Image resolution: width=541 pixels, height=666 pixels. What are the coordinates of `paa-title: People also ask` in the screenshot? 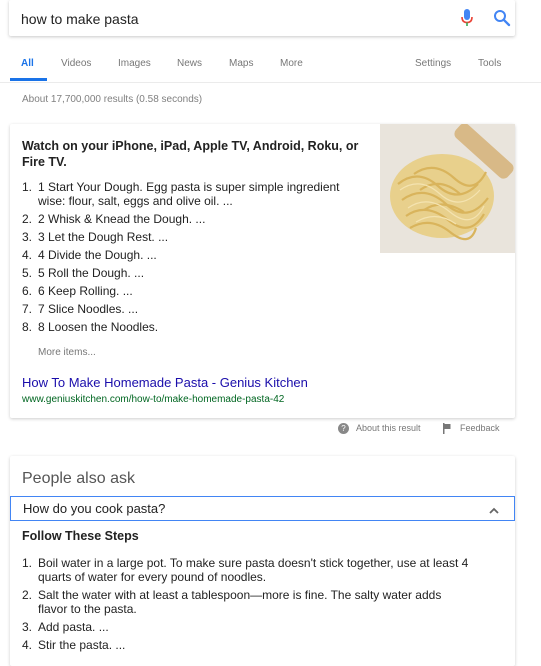 It's located at (78, 478).